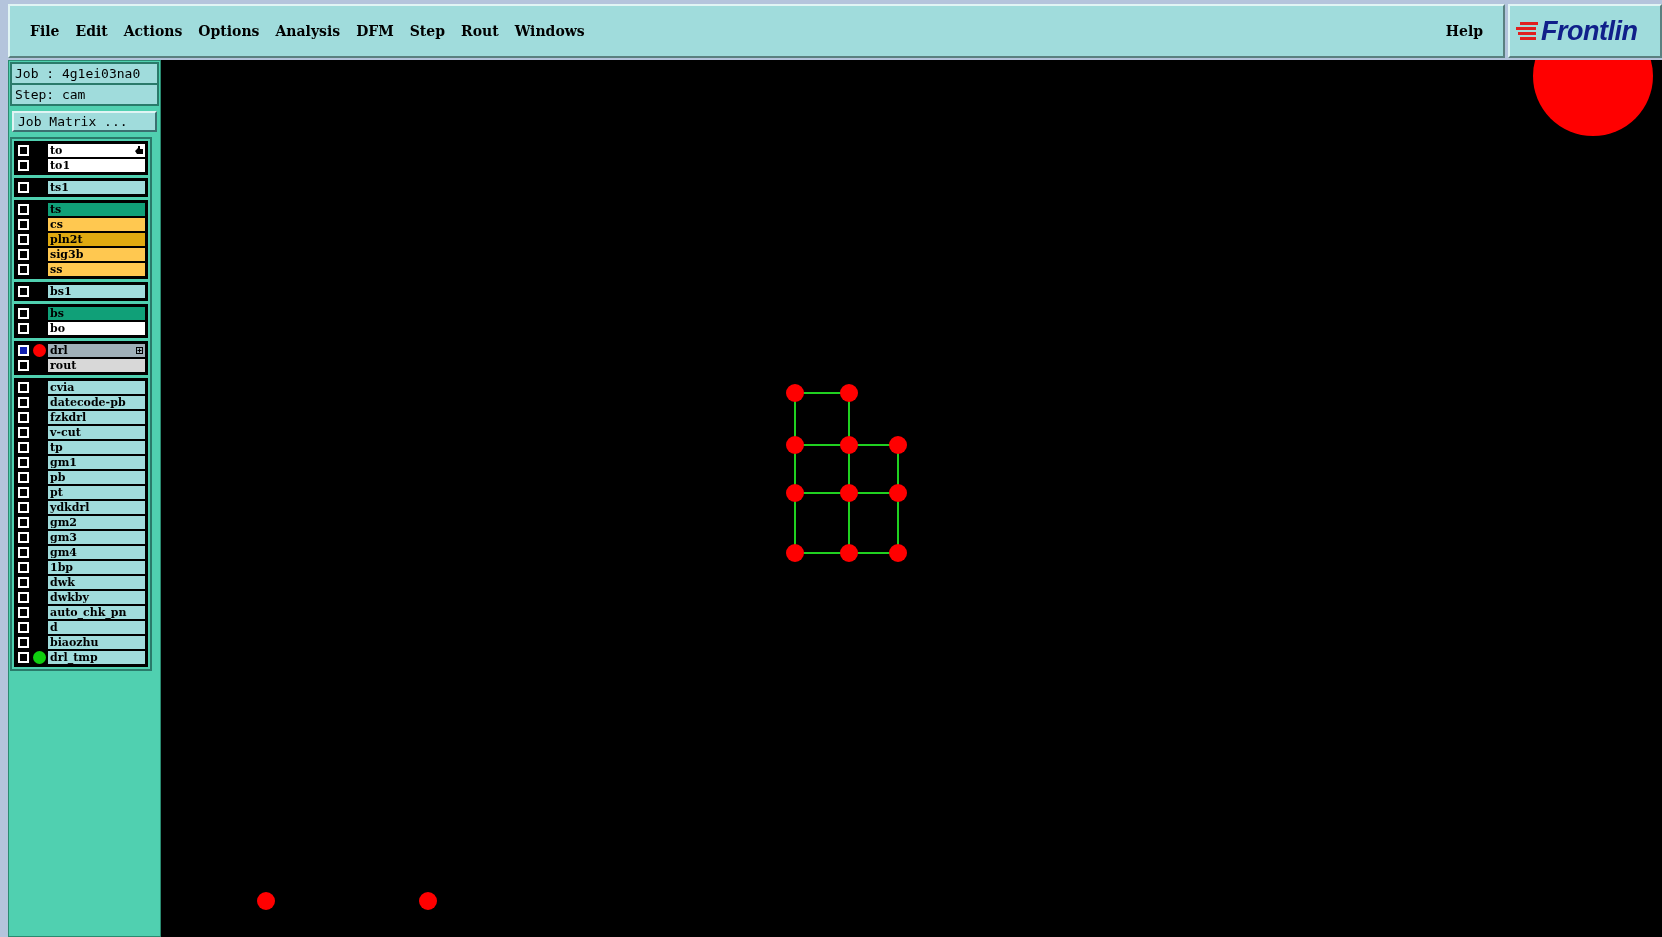  Describe the element at coordinates (308, 31) in the screenshot. I see `menu-item: Analysis` at that location.